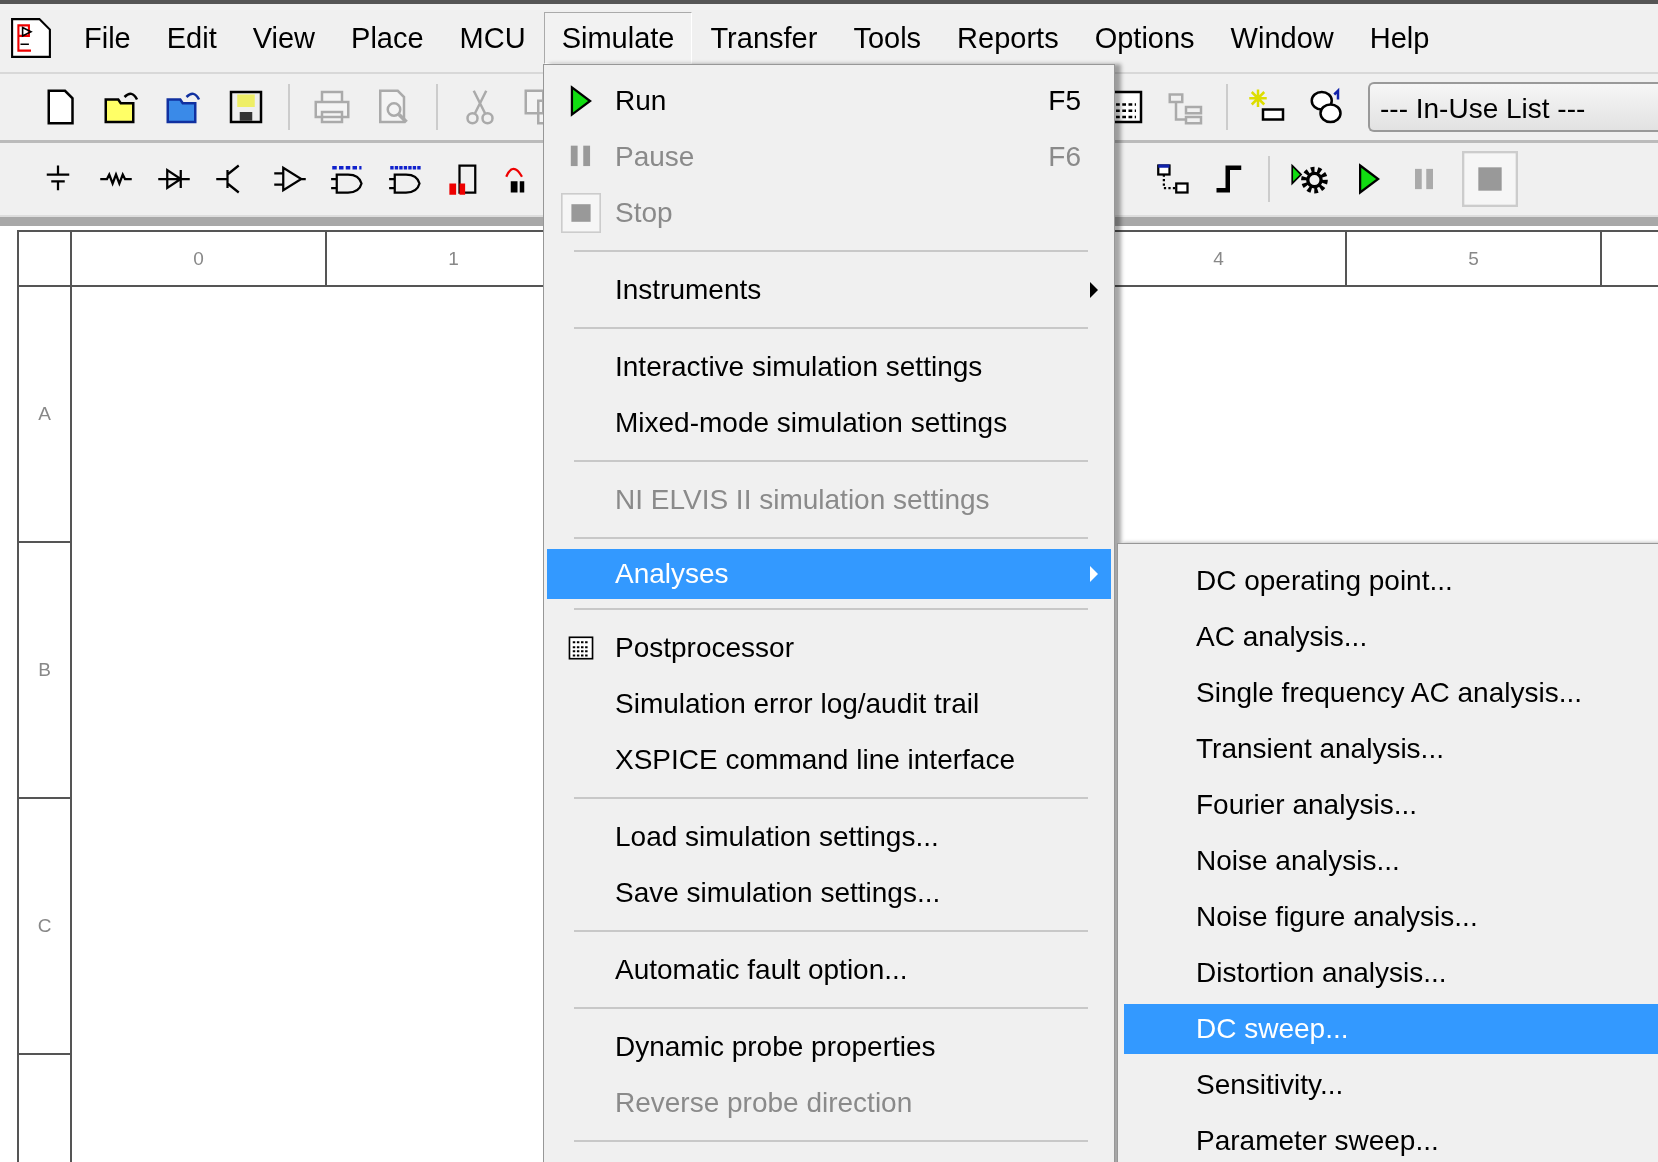 The height and width of the screenshot is (1162, 1658). Describe the element at coordinates (1174, 179) in the screenshot. I see `hierarchy-icon` at that location.